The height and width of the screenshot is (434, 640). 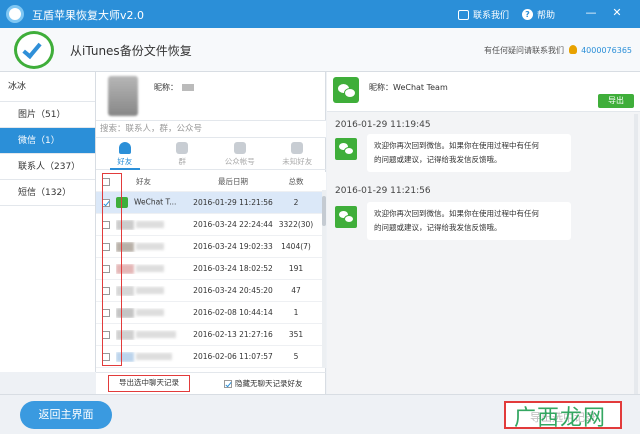 What do you see at coordinates (320, 50) in the screenshot?
I see `page-header: 从iTunes备份文件恢复 有任何疑问请联系我们 4000076365` at bounding box center [320, 50].